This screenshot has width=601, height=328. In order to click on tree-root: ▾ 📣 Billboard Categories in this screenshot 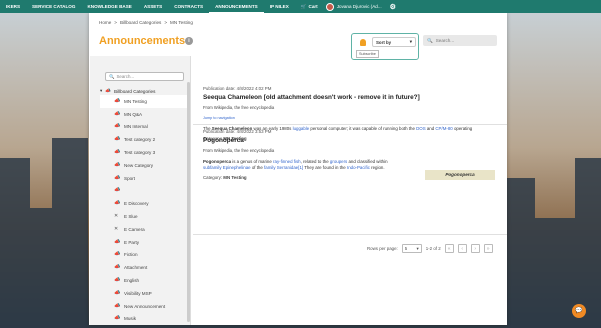, I will do `click(144, 91)`.